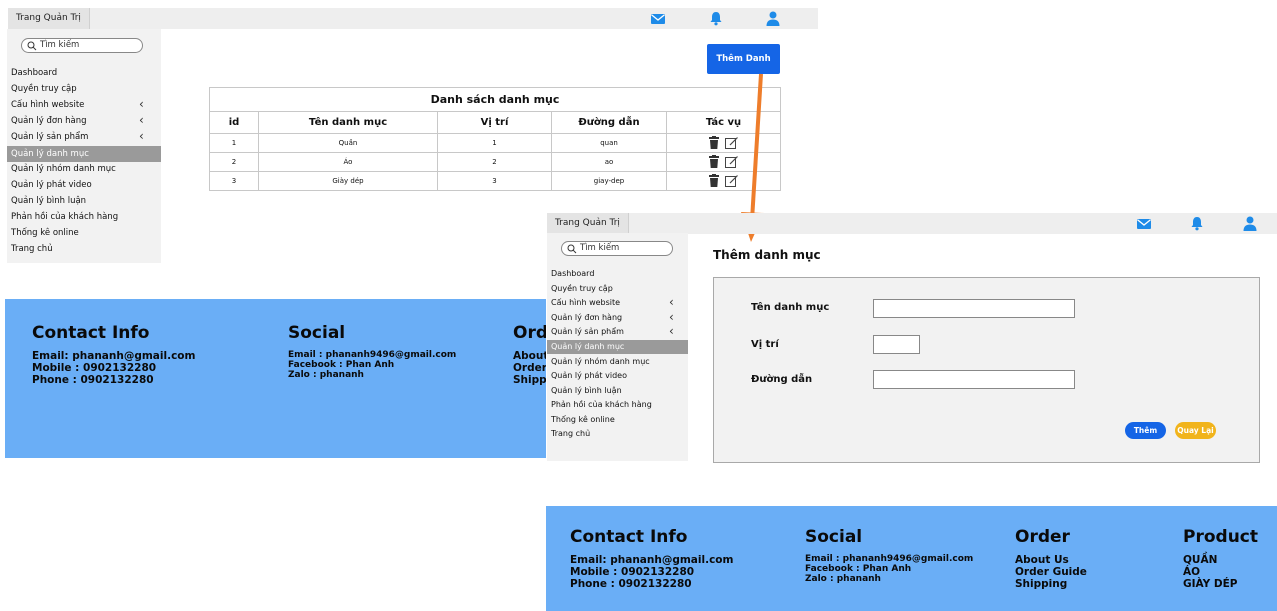 The height and width of the screenshot is (611, 1277). I want to click on footer-zalo: Zalo : phananh, so click(843, 579).